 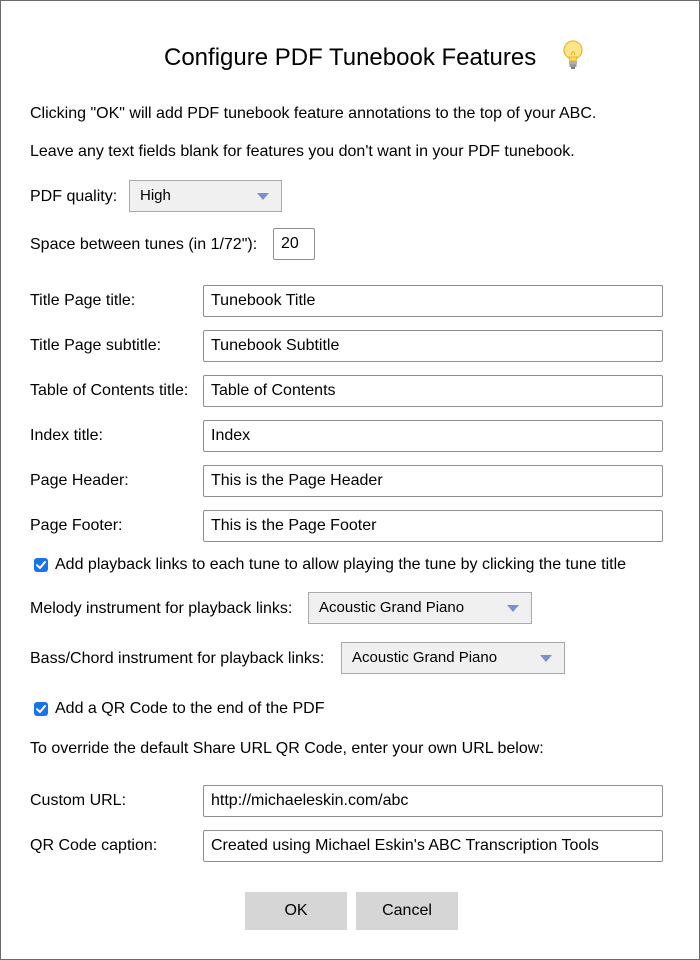 I want to click on melody-instrument-label: Melody instrument for playback links:, so click(x=161, y=608).